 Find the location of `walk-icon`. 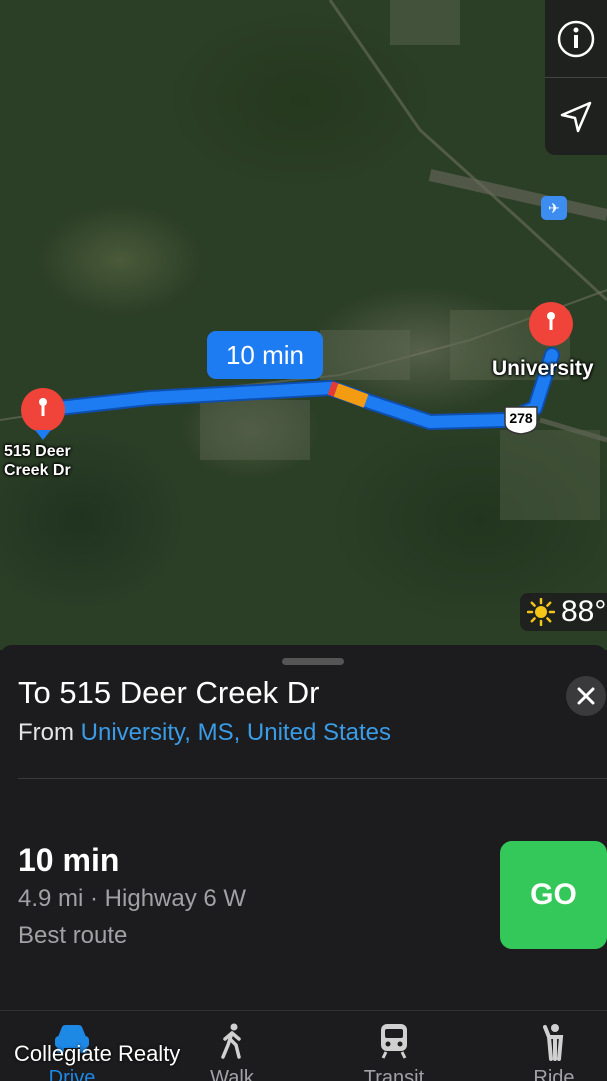

walk-icon is located at coordinates (231, 1041).